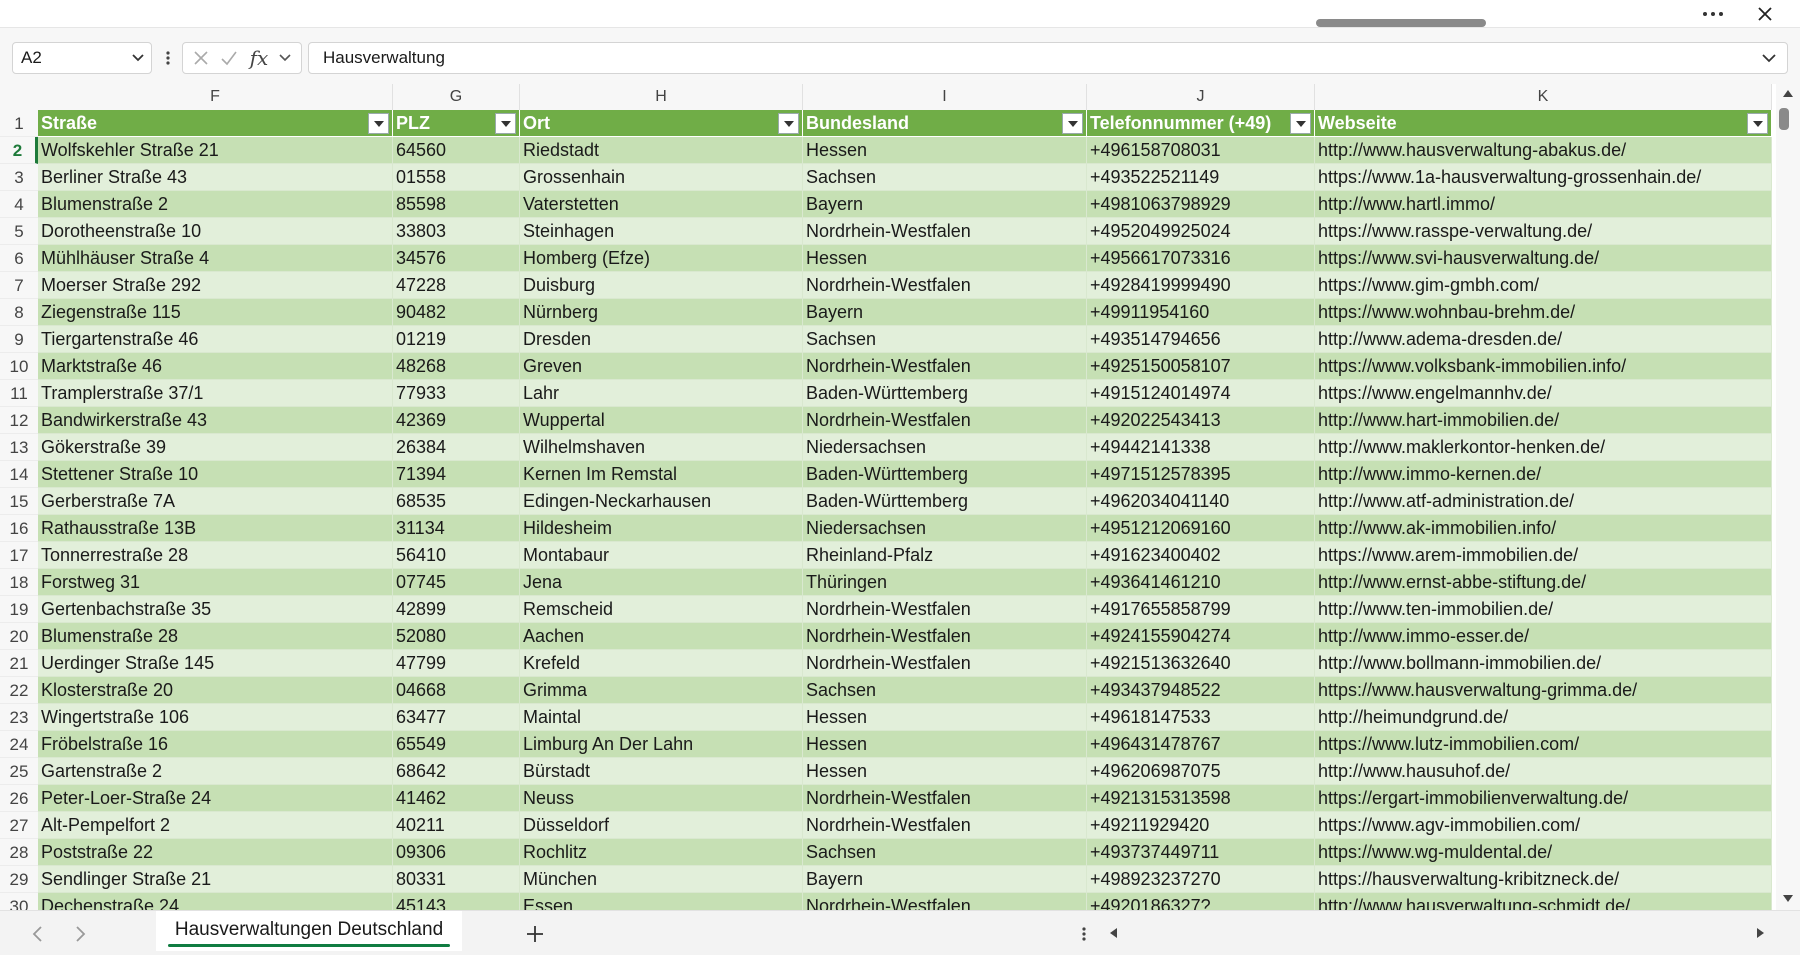 The width and height of the screenshot is (1800, 955). What do you see at coordinates (456, 474) in the screenshot?
I see `table-cell: 71394` at bounding box center [456, 474].